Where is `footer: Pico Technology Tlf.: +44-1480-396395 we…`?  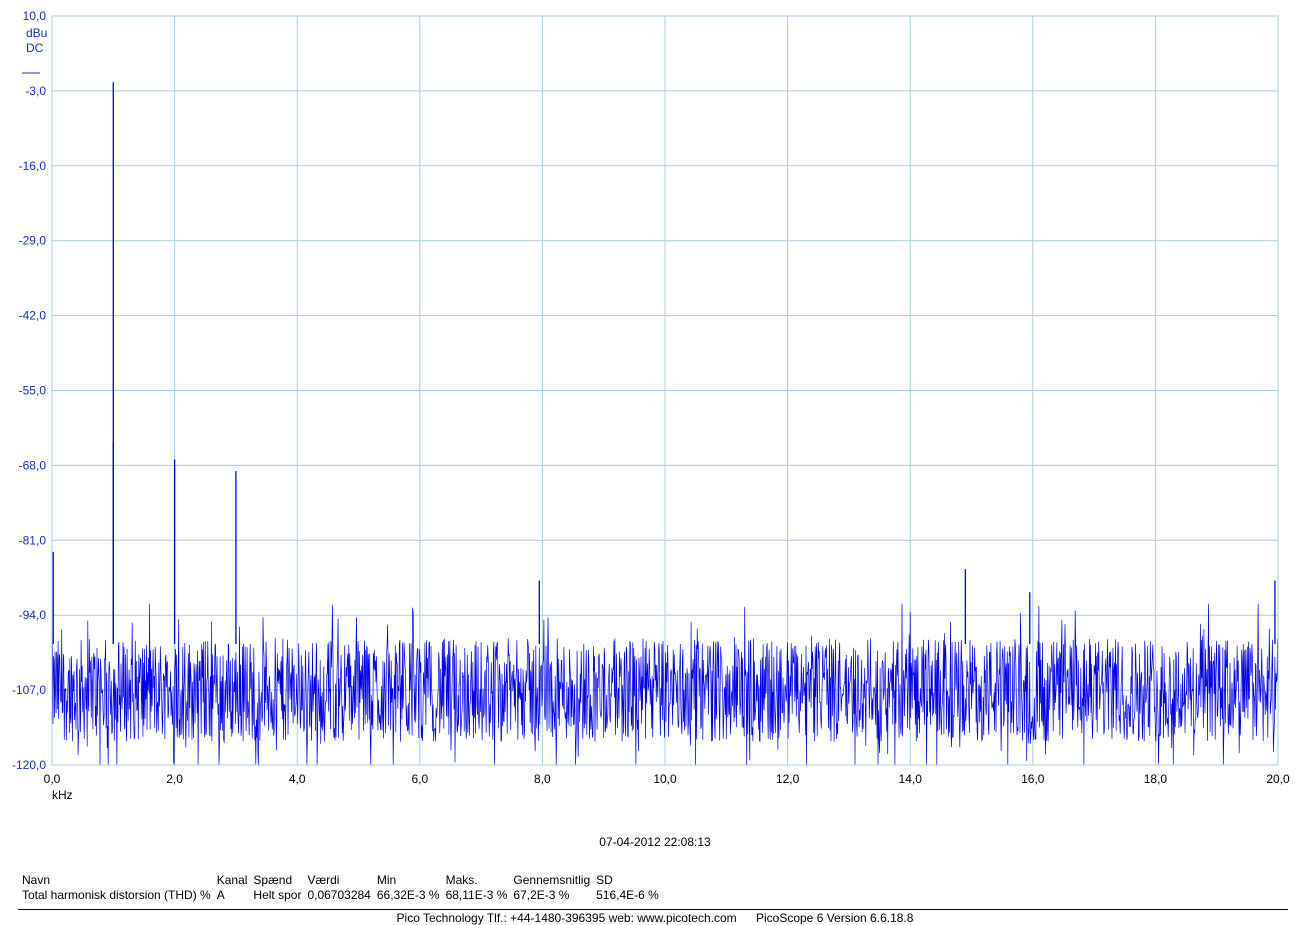 footer: Pico Technology Tlf.: +44-1480-396395 we… is located at coordinates (655, 918).